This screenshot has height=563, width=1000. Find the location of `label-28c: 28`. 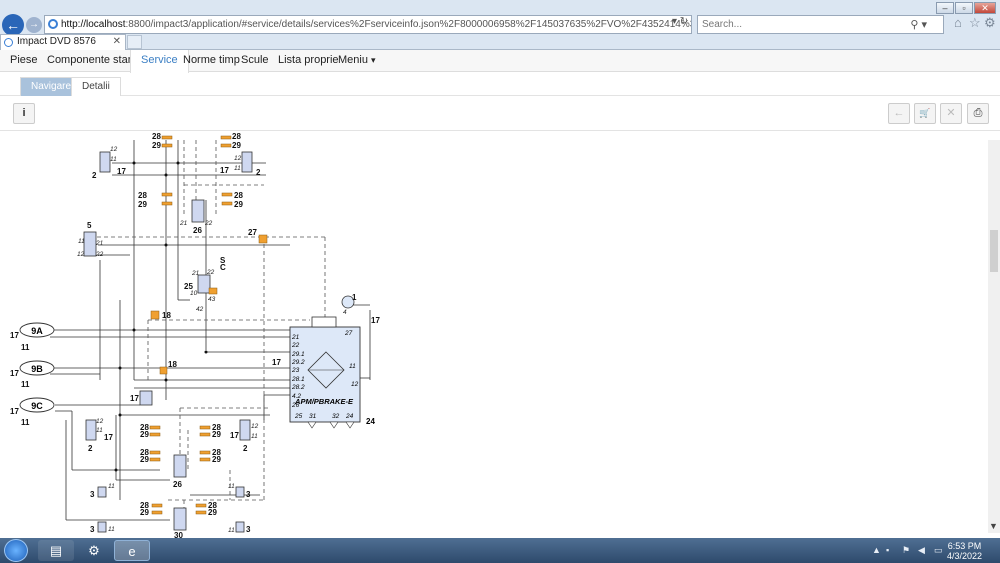

label-28c: 28 is located at coordinates (142, 195).